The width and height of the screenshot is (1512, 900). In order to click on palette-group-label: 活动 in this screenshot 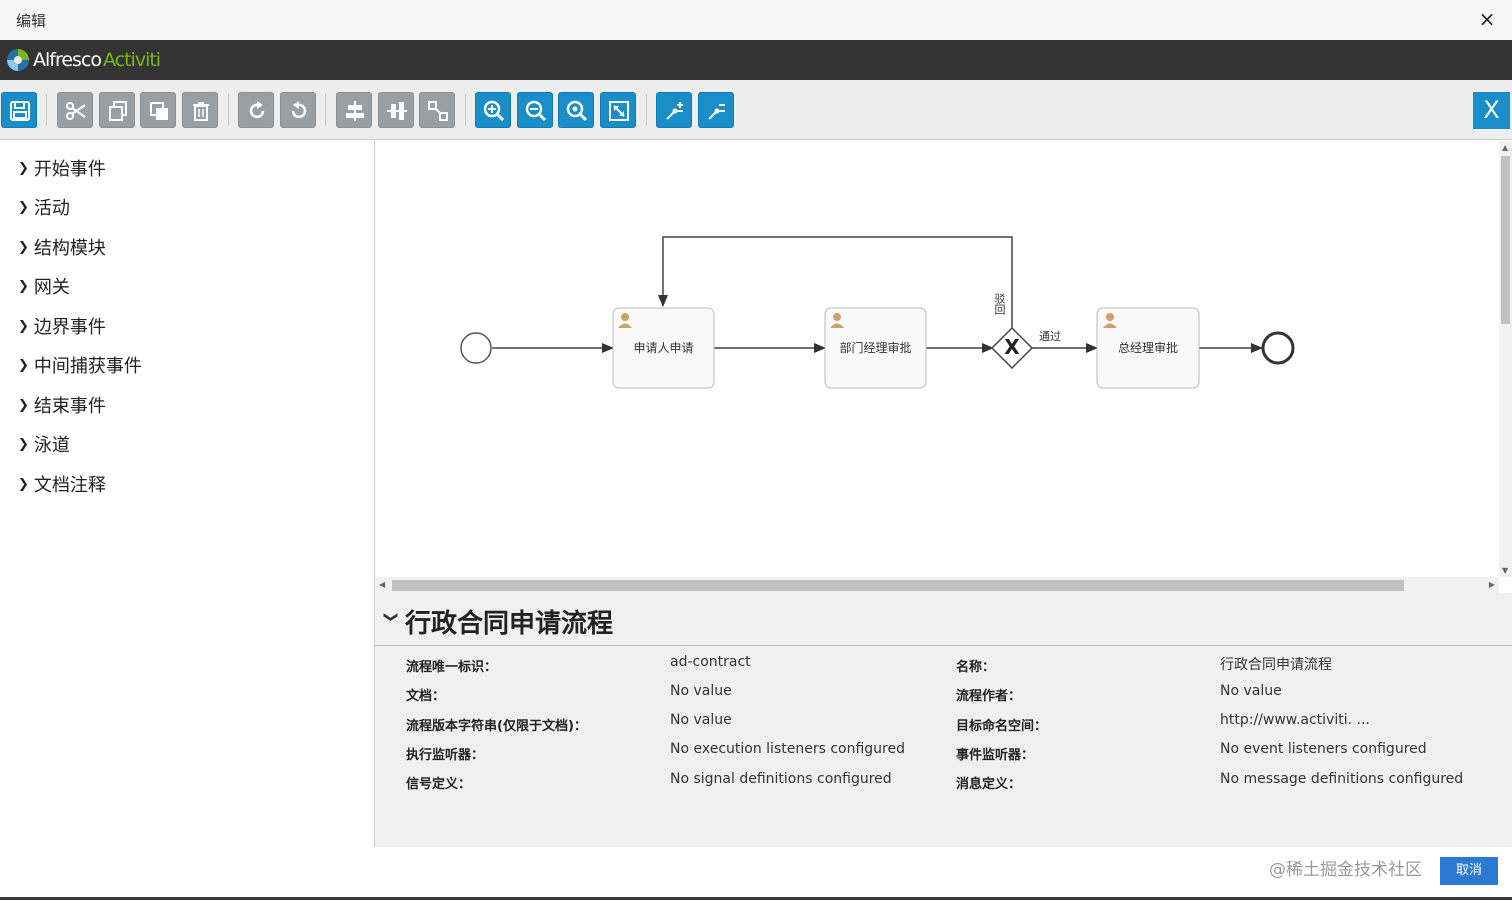, I will do `click(51, 208)`.